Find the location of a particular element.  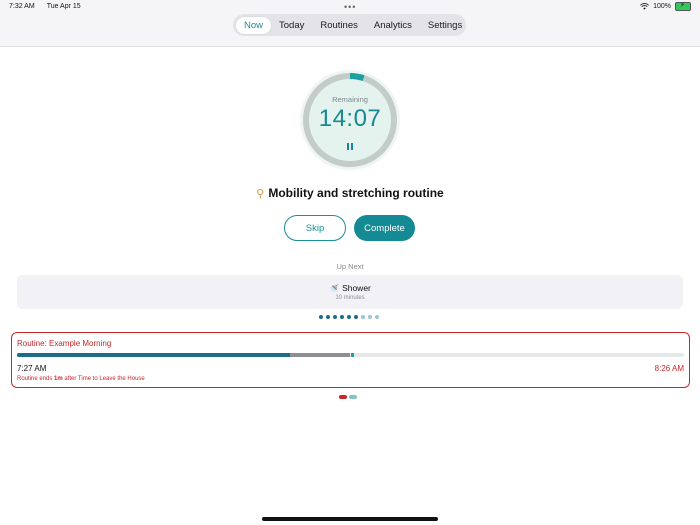

routine-note-bold: 1m is located at coordinates (58, 379).